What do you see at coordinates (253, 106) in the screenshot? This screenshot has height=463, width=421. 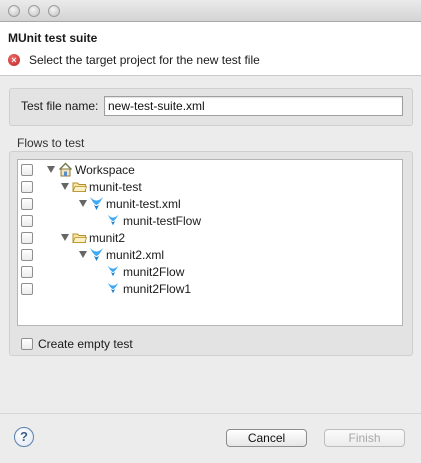 I see `test-file-name-input` at bounding box center [253, 106].